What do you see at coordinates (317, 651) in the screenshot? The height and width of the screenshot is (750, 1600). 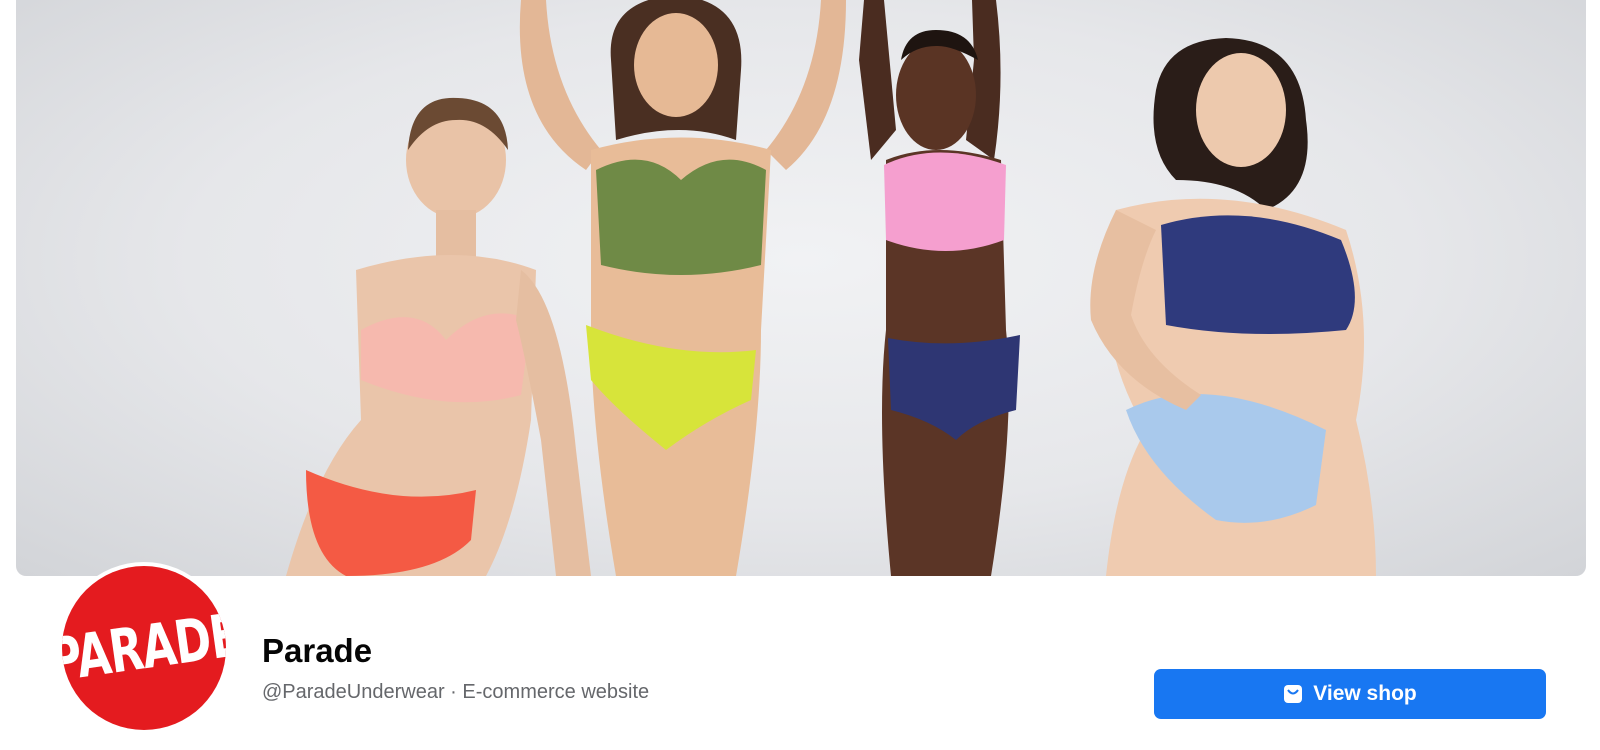 I see `page-title: Parade` at bounding box center [317, 651].